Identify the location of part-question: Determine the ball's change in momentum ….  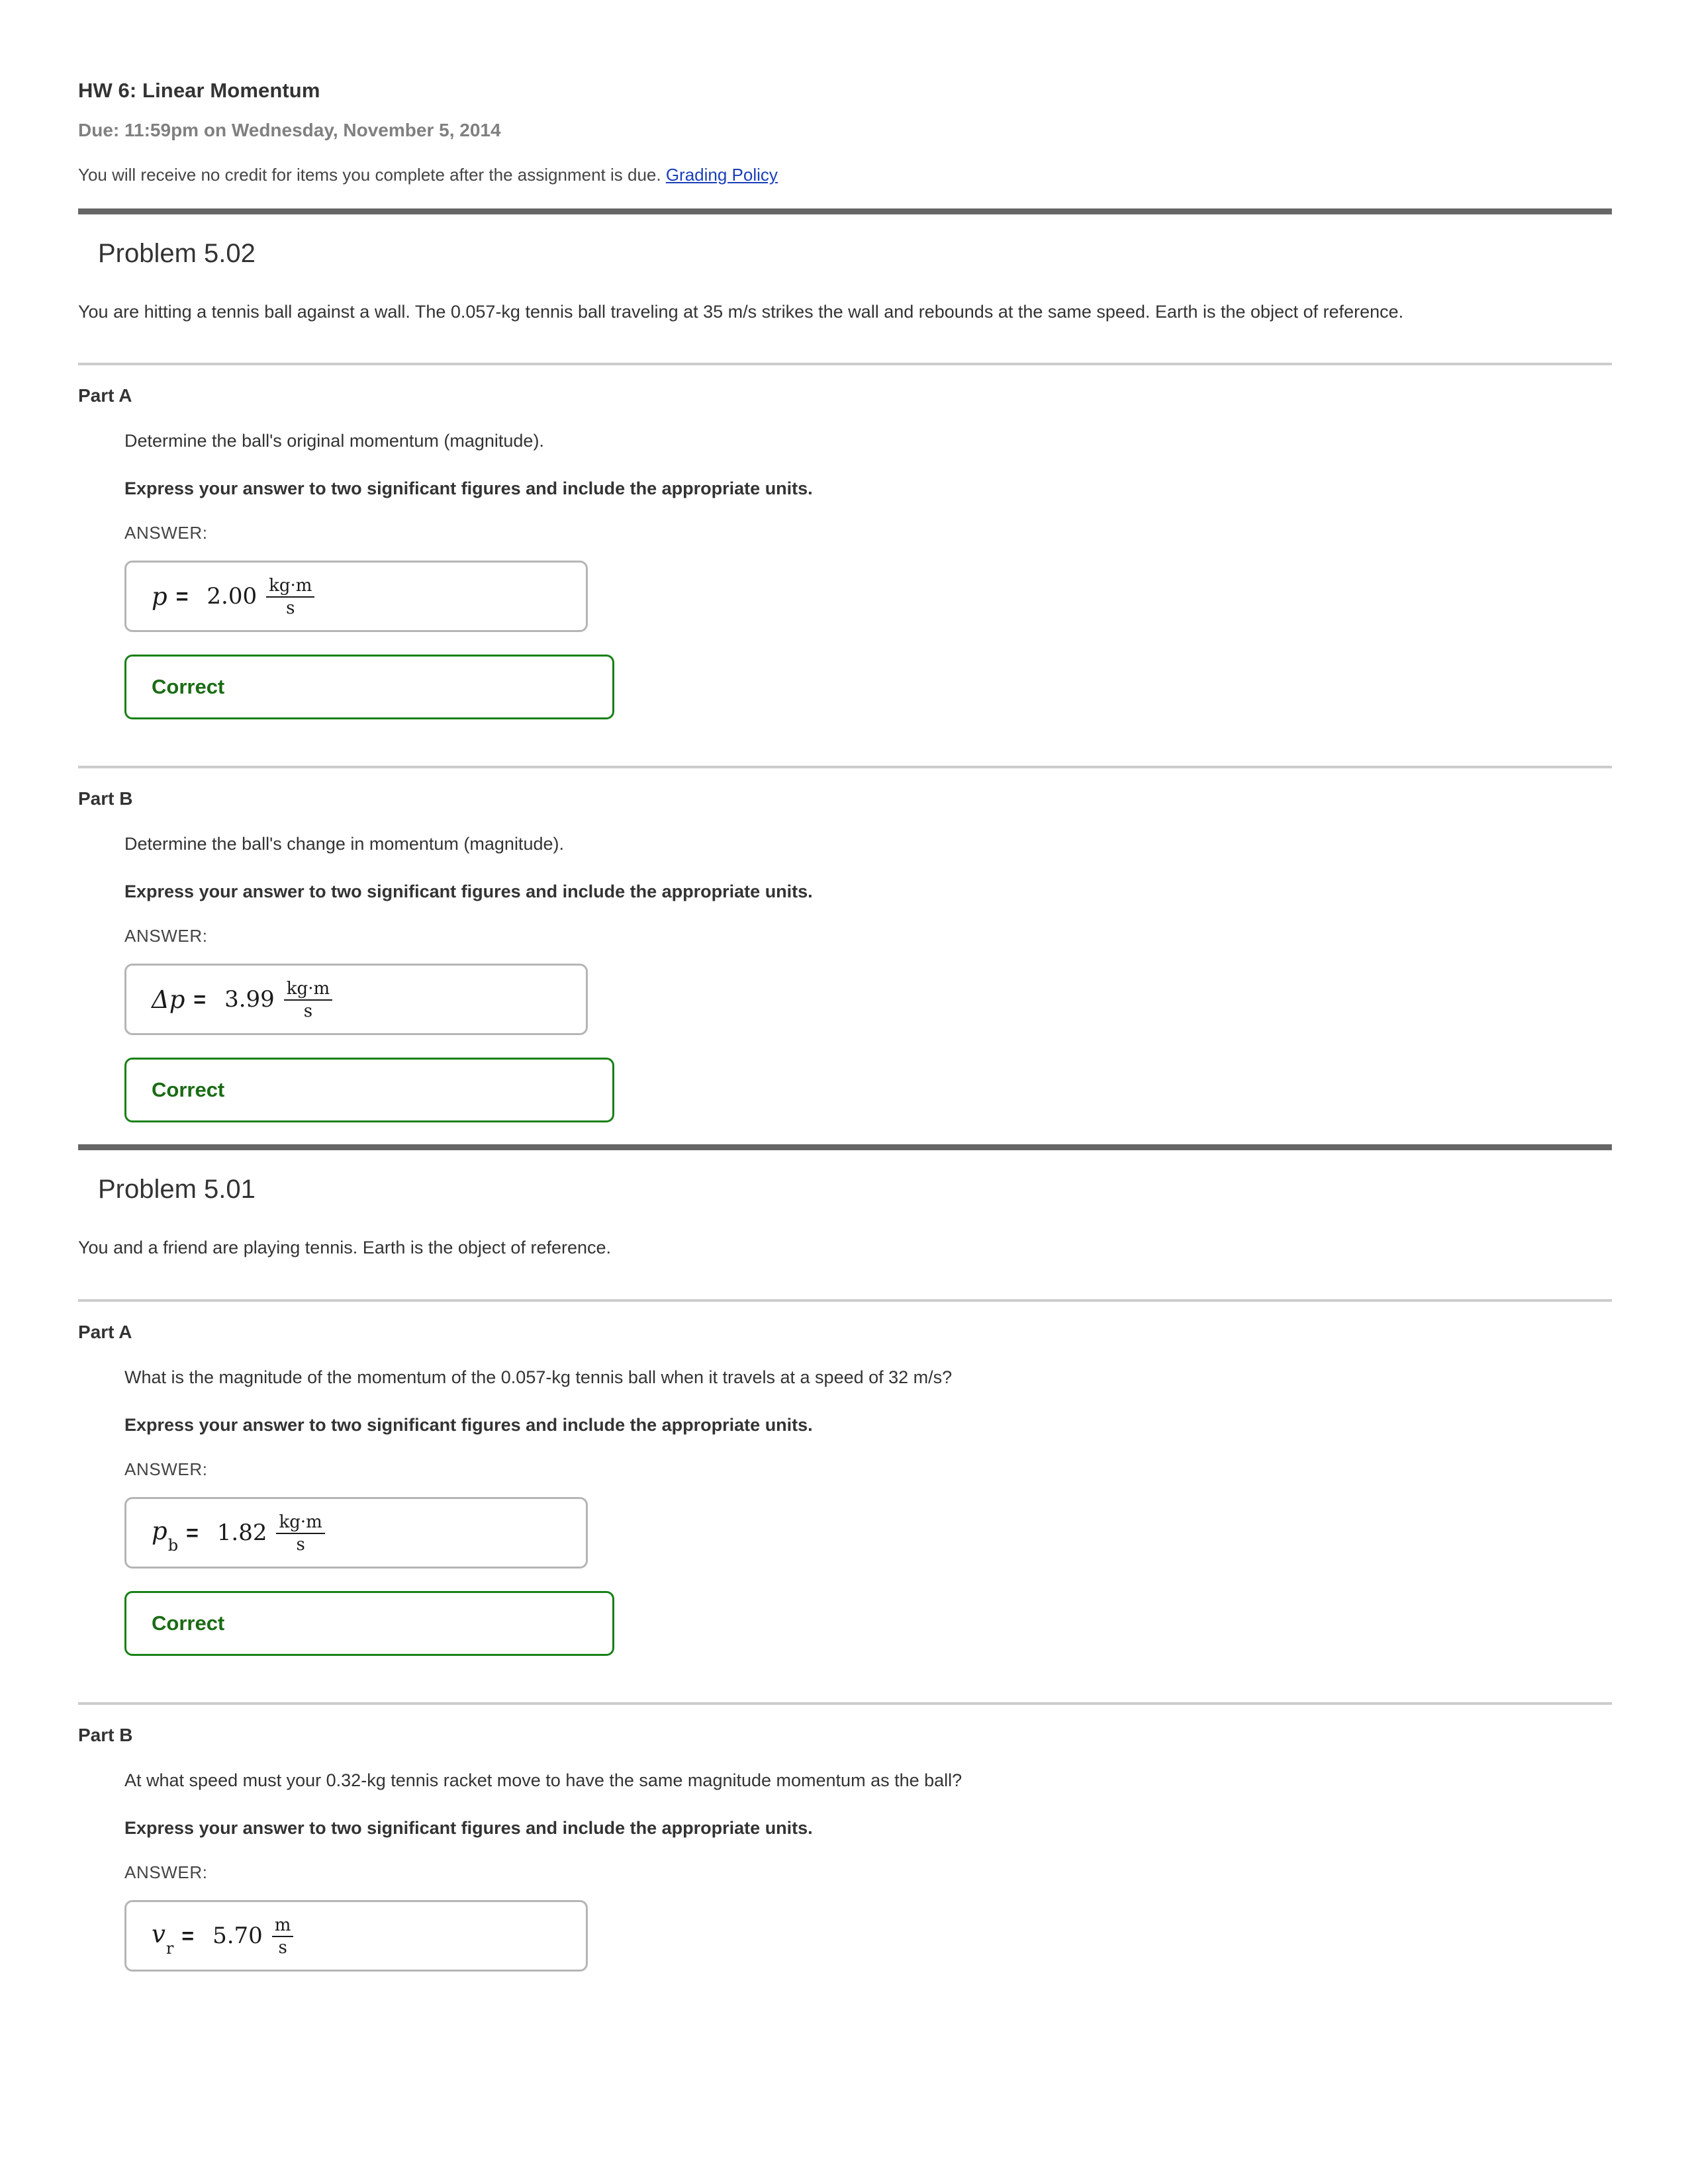
(344, 844).